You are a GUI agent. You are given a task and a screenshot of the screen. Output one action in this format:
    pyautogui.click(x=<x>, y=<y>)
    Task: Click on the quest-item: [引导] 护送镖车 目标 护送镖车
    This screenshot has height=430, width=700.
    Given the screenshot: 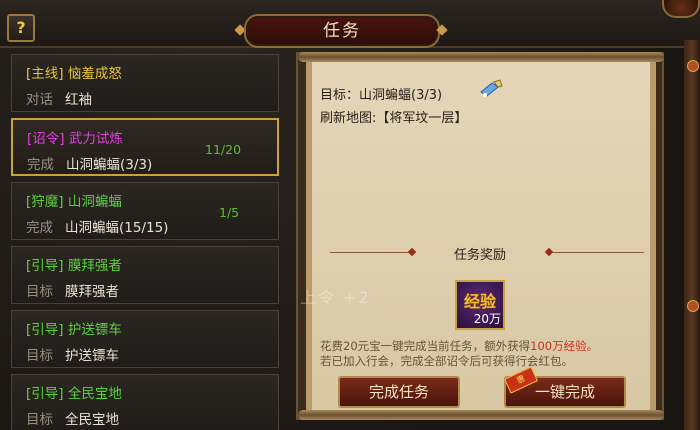 What is the action you would take?
    pyautogui.click(x=145, y=339)
    